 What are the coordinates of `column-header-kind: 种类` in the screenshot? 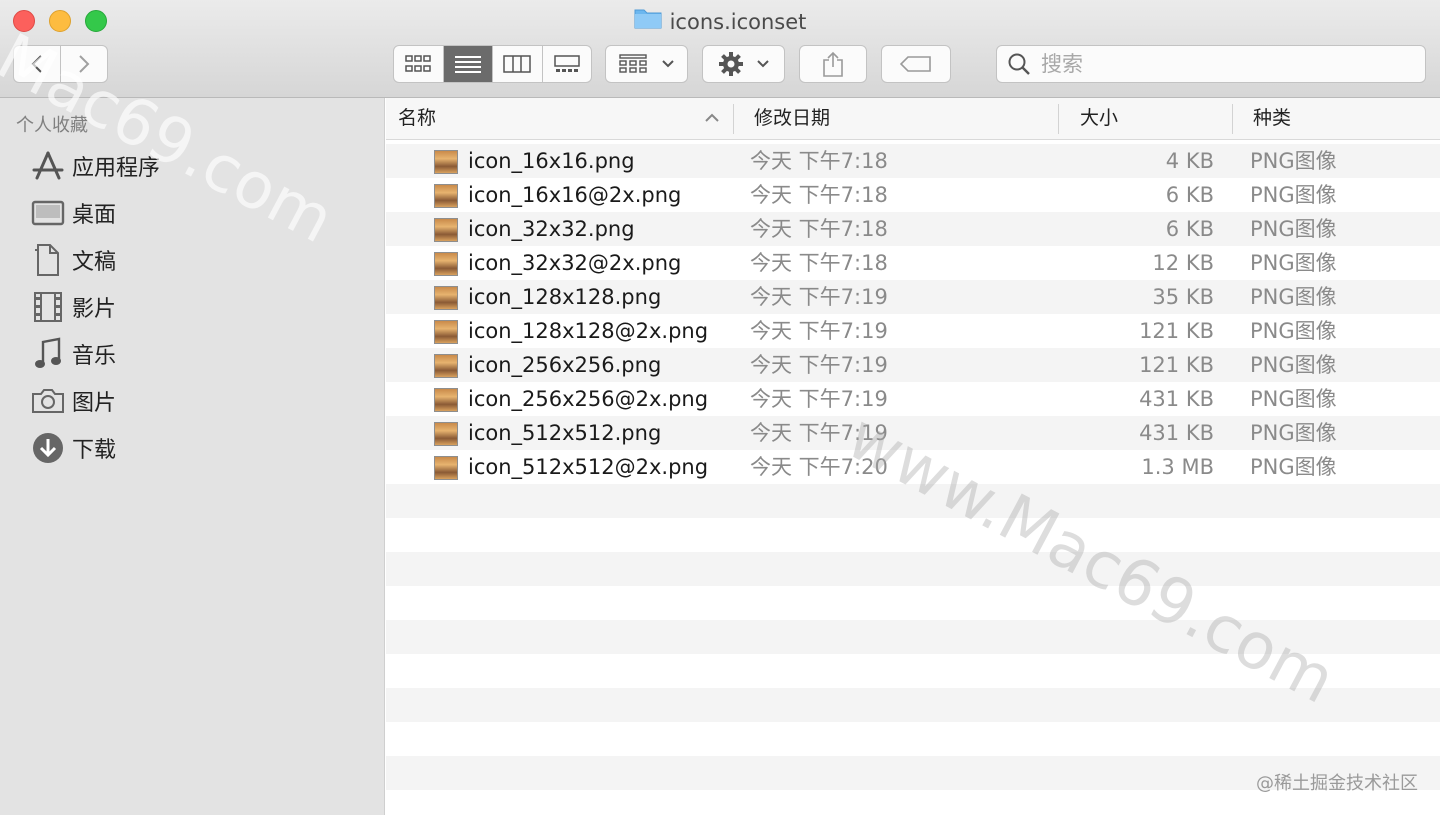 It's located at (1272, 118).